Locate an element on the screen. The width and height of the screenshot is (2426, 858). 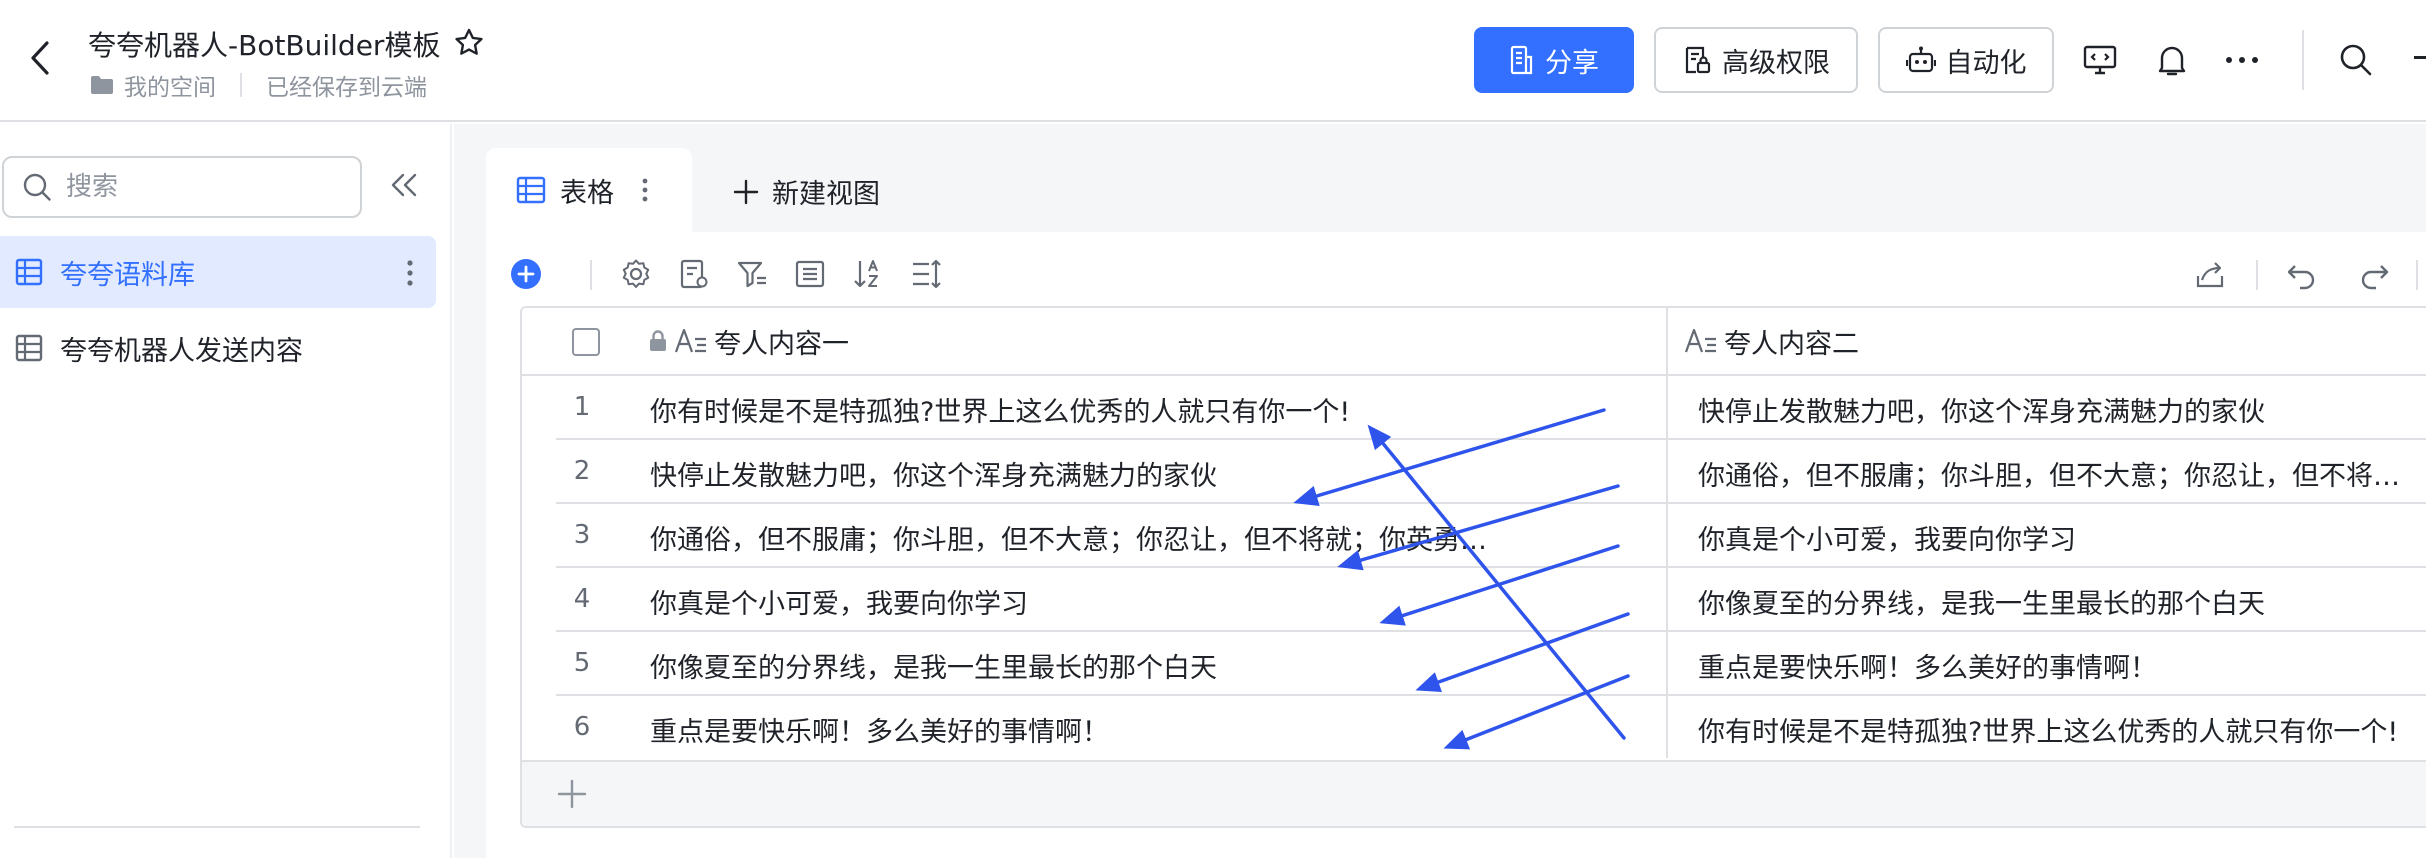
column-header-1: 夸人内容一 is located at coordinates (748, 341).